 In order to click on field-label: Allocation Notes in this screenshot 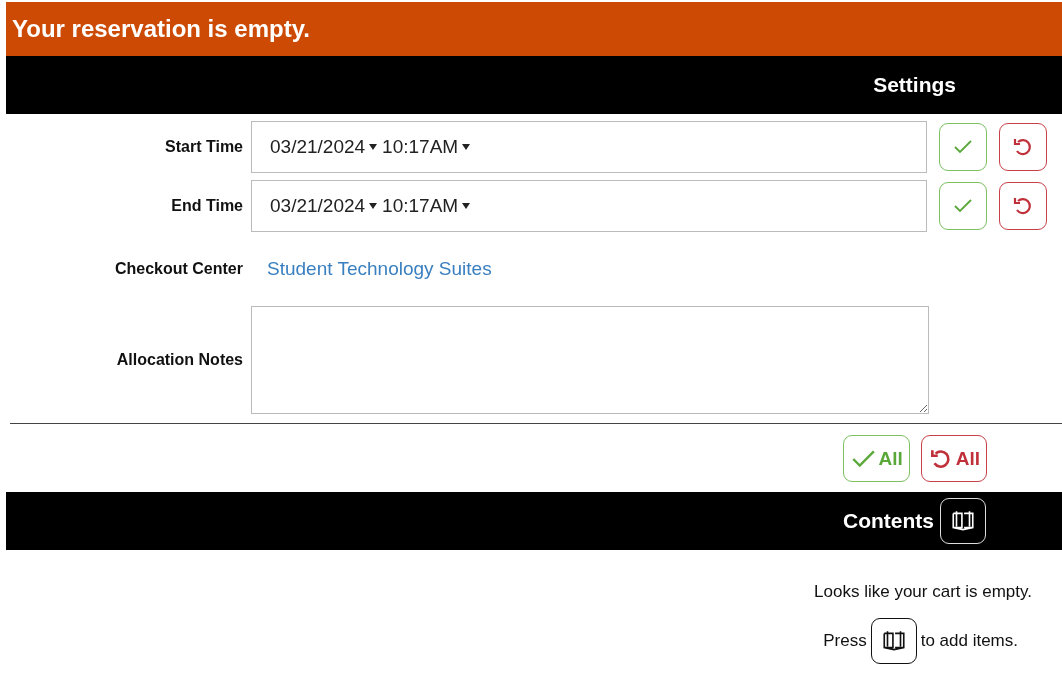, I will do `click(179, 360)`.